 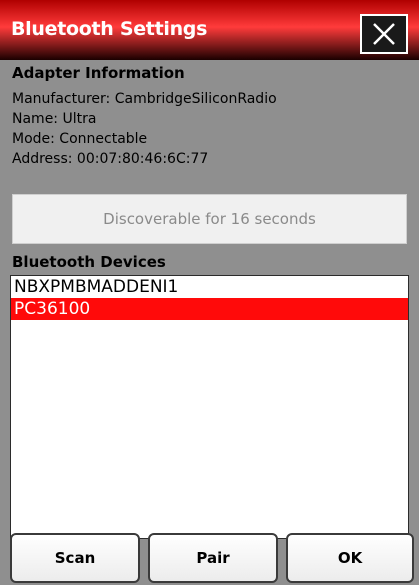 I want to click on discoverable-button: Discoverable for 16 seconds, so click(x=209, y=219).